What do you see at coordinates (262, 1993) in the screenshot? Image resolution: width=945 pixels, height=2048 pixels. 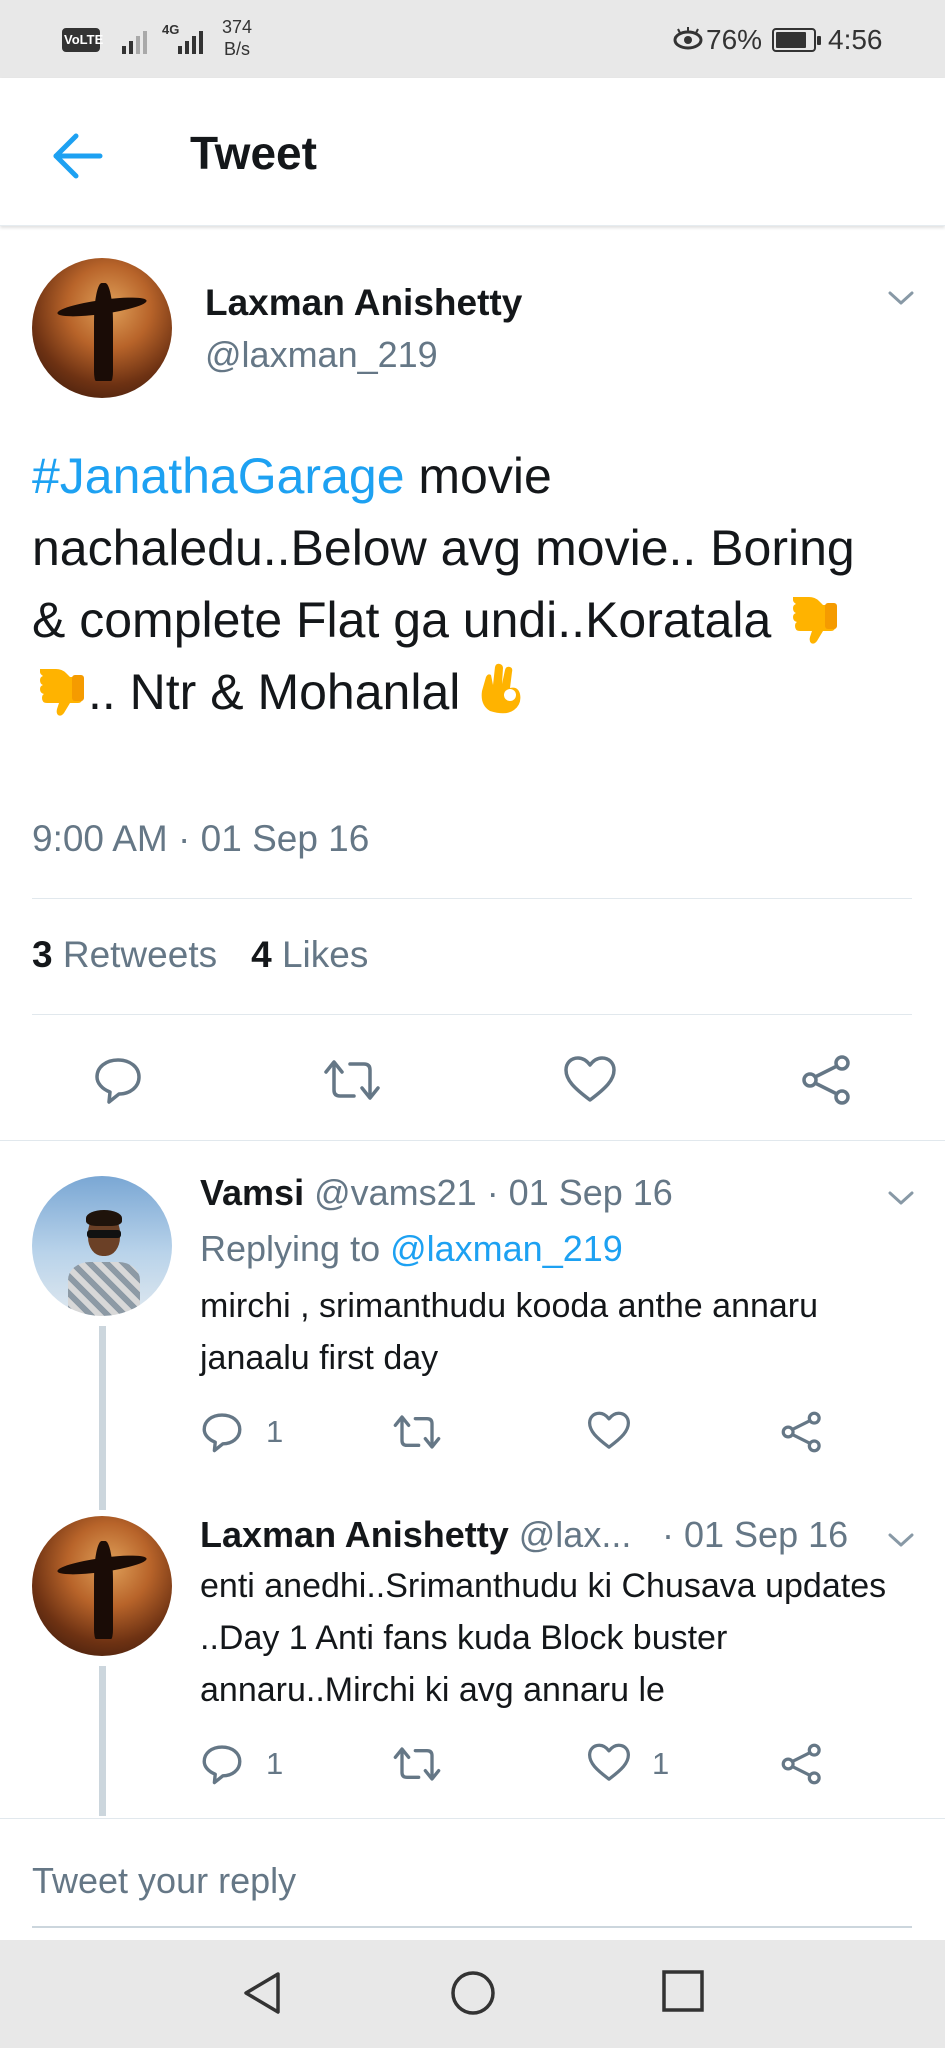 I see `nav-back-icon` at bounding box center [262, 1993].